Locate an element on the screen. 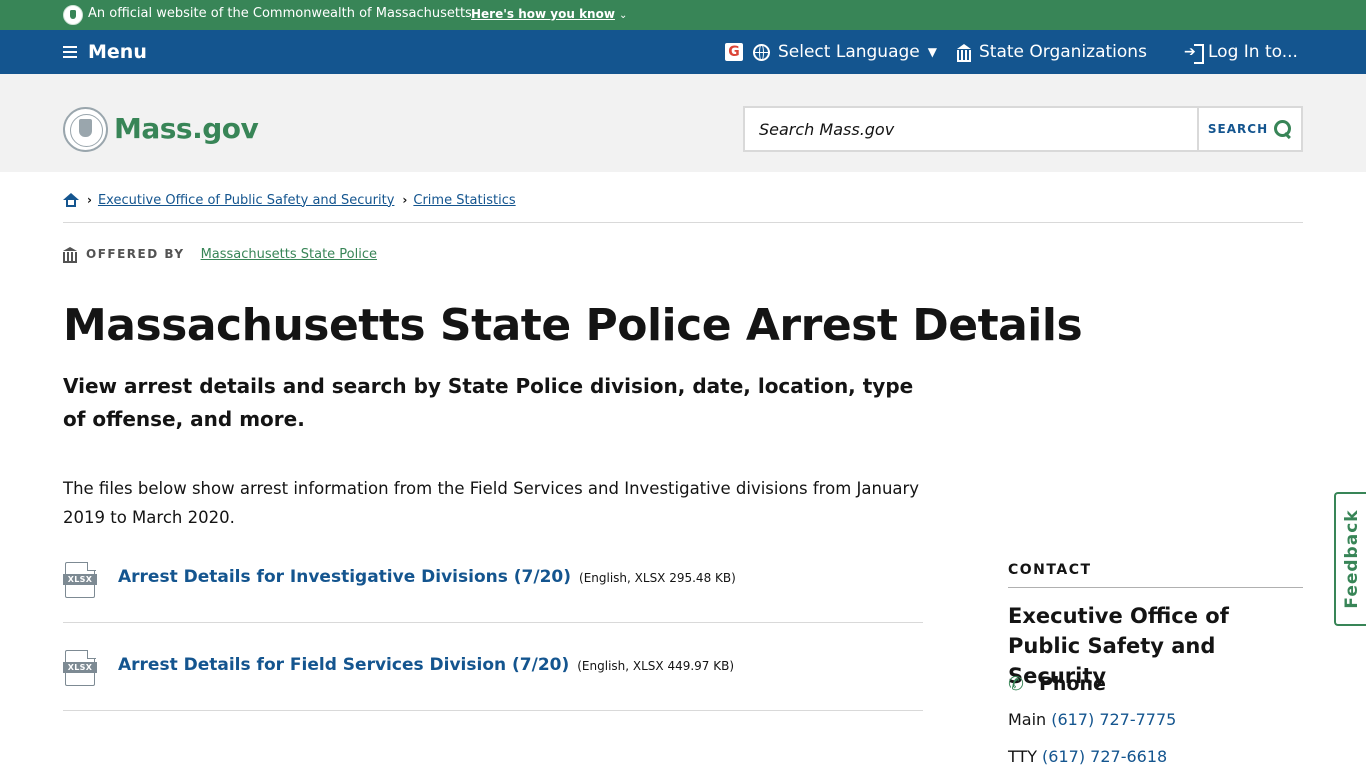 The height and width of the screenshot is (768, 1366). state-organizations-button: State Organizations is located at coordinates (1051, 52).